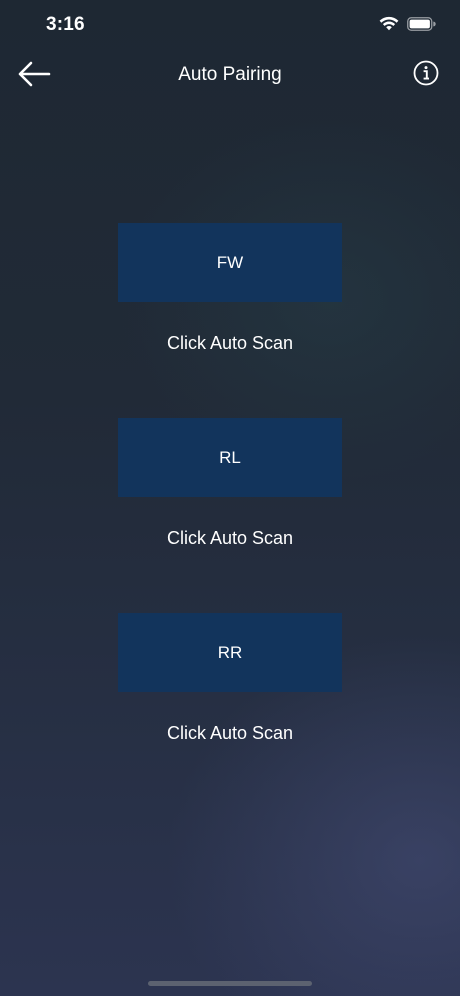  I want to click on fw-sensor-button: FW, so click(230, 262).